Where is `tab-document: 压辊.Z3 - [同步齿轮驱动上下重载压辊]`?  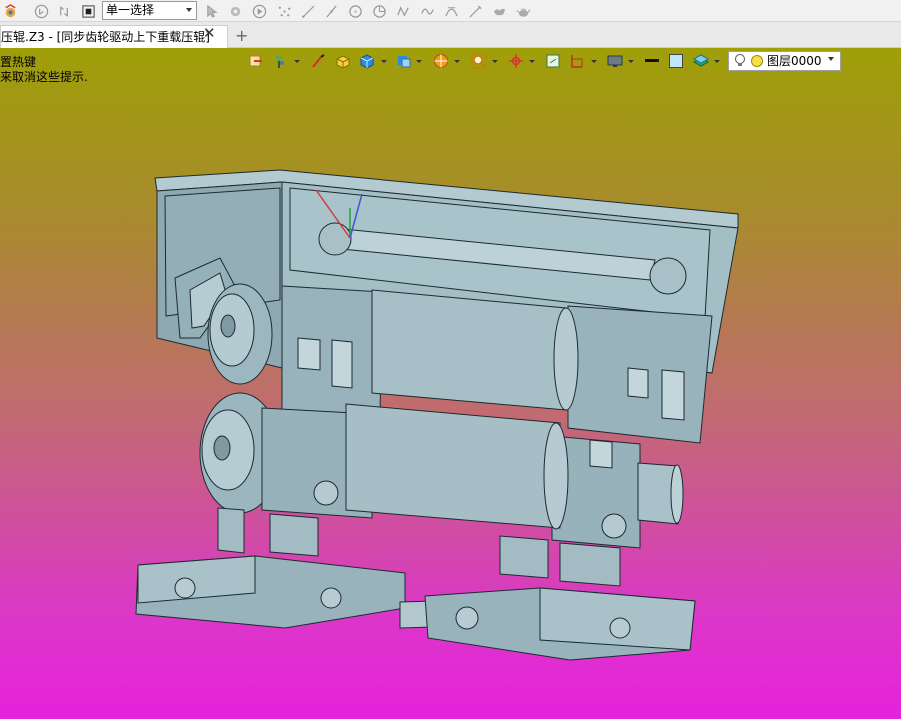
tab-document: 压辊.Z3 - [同步齿轮驱动上下重载压辊] is located at coordinates (114, 36).